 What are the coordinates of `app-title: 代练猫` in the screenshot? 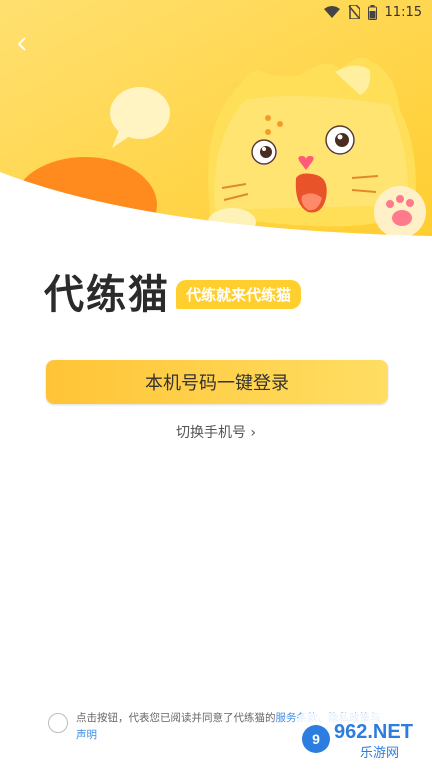 It's located at (107, 295).